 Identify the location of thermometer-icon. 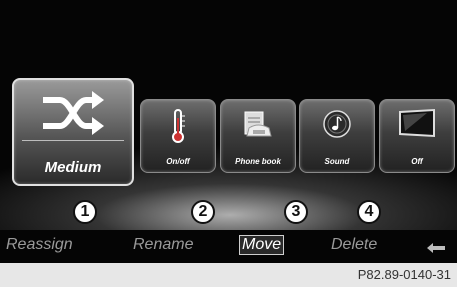
(178, 126).